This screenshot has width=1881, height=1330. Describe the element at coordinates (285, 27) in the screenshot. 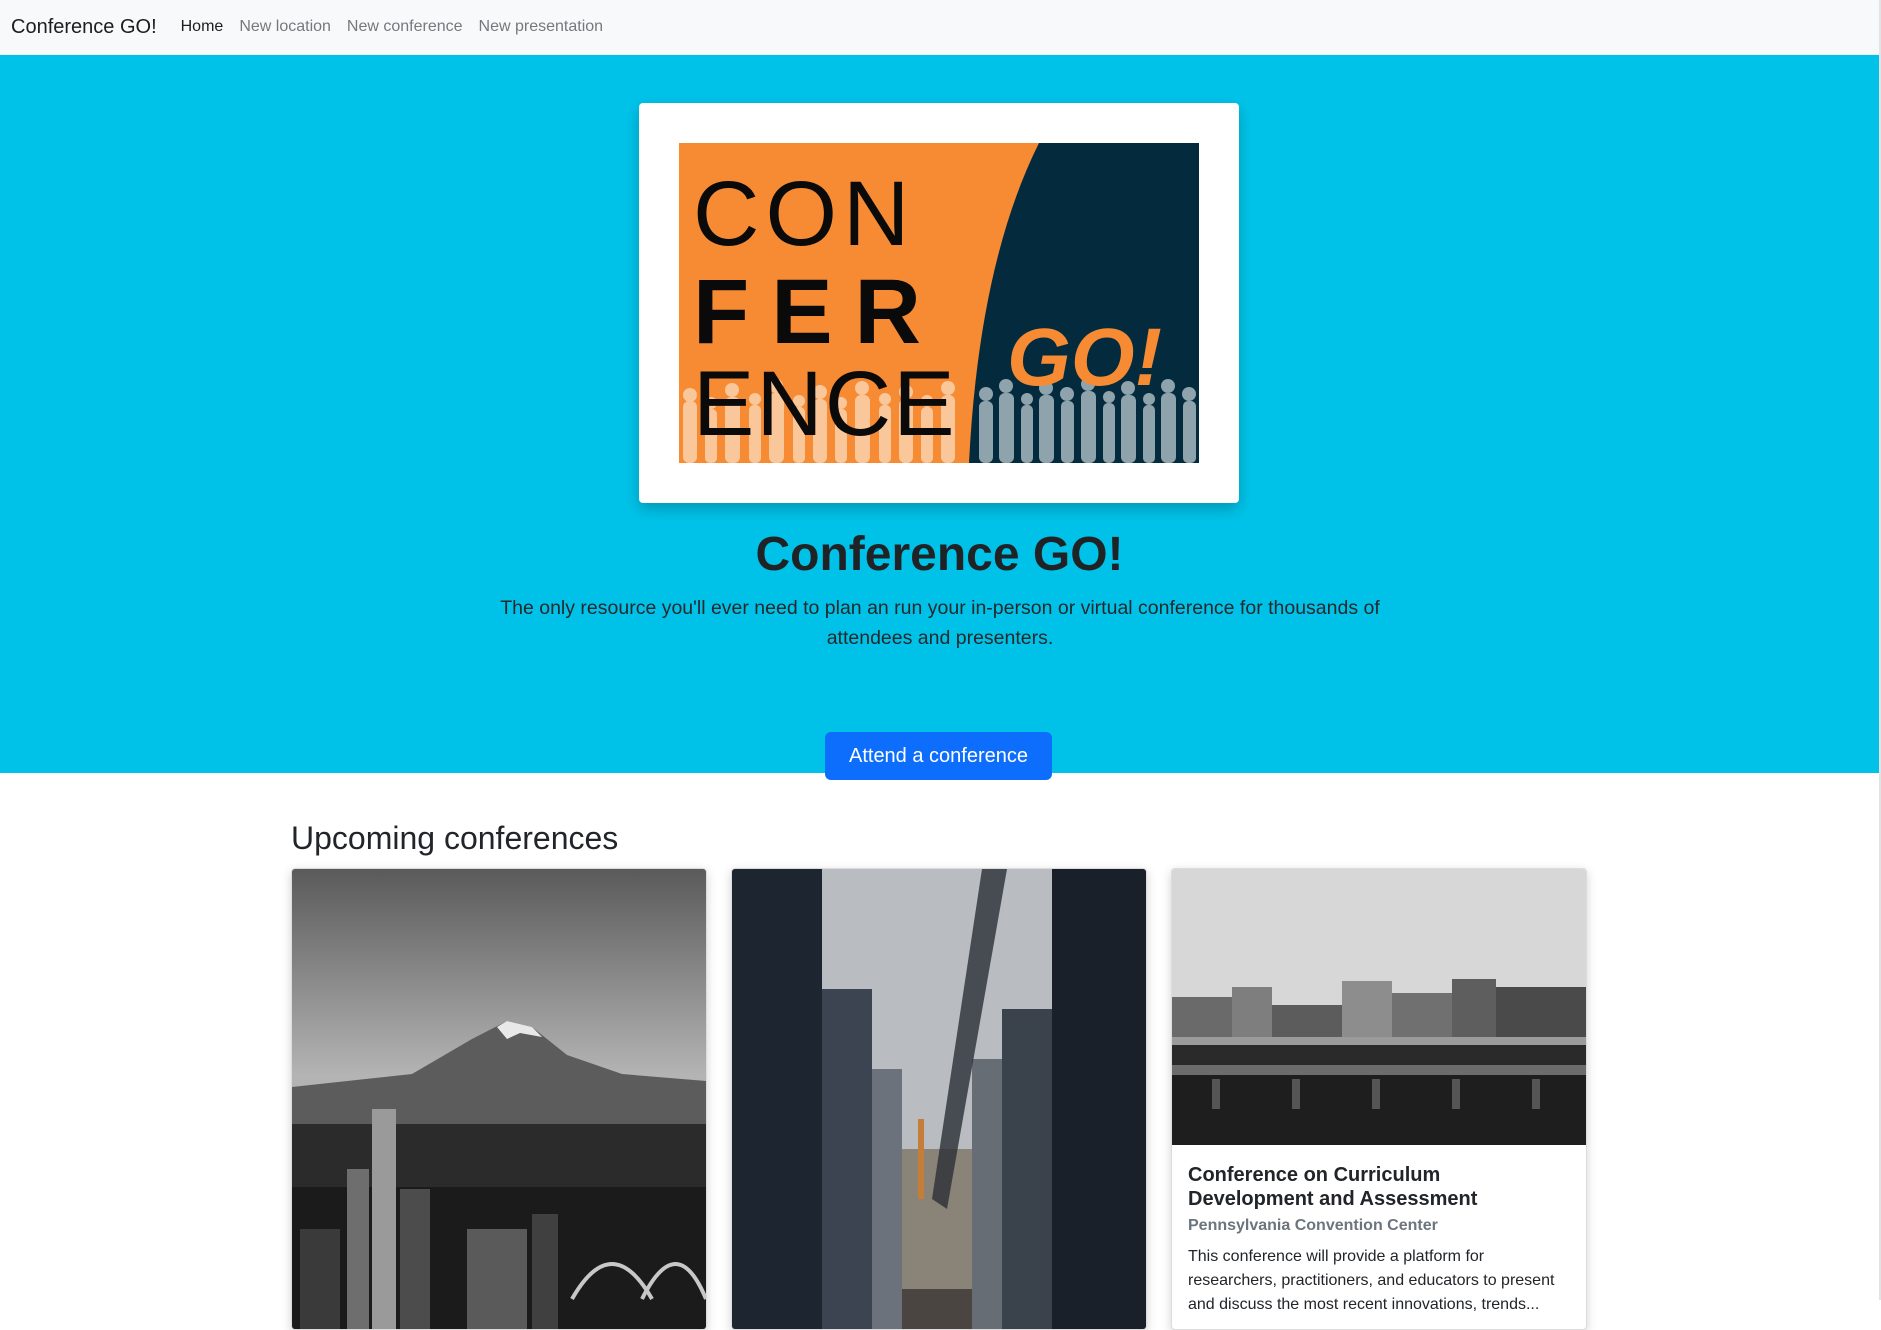

I see `nav-new-location: New location` at that location.